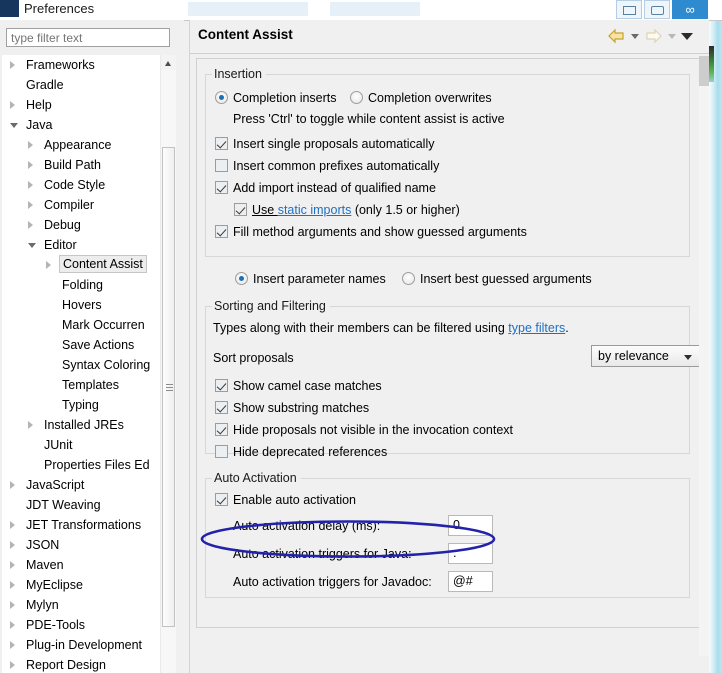  I want to click on infinity-button: ∞, so click(690, 9).